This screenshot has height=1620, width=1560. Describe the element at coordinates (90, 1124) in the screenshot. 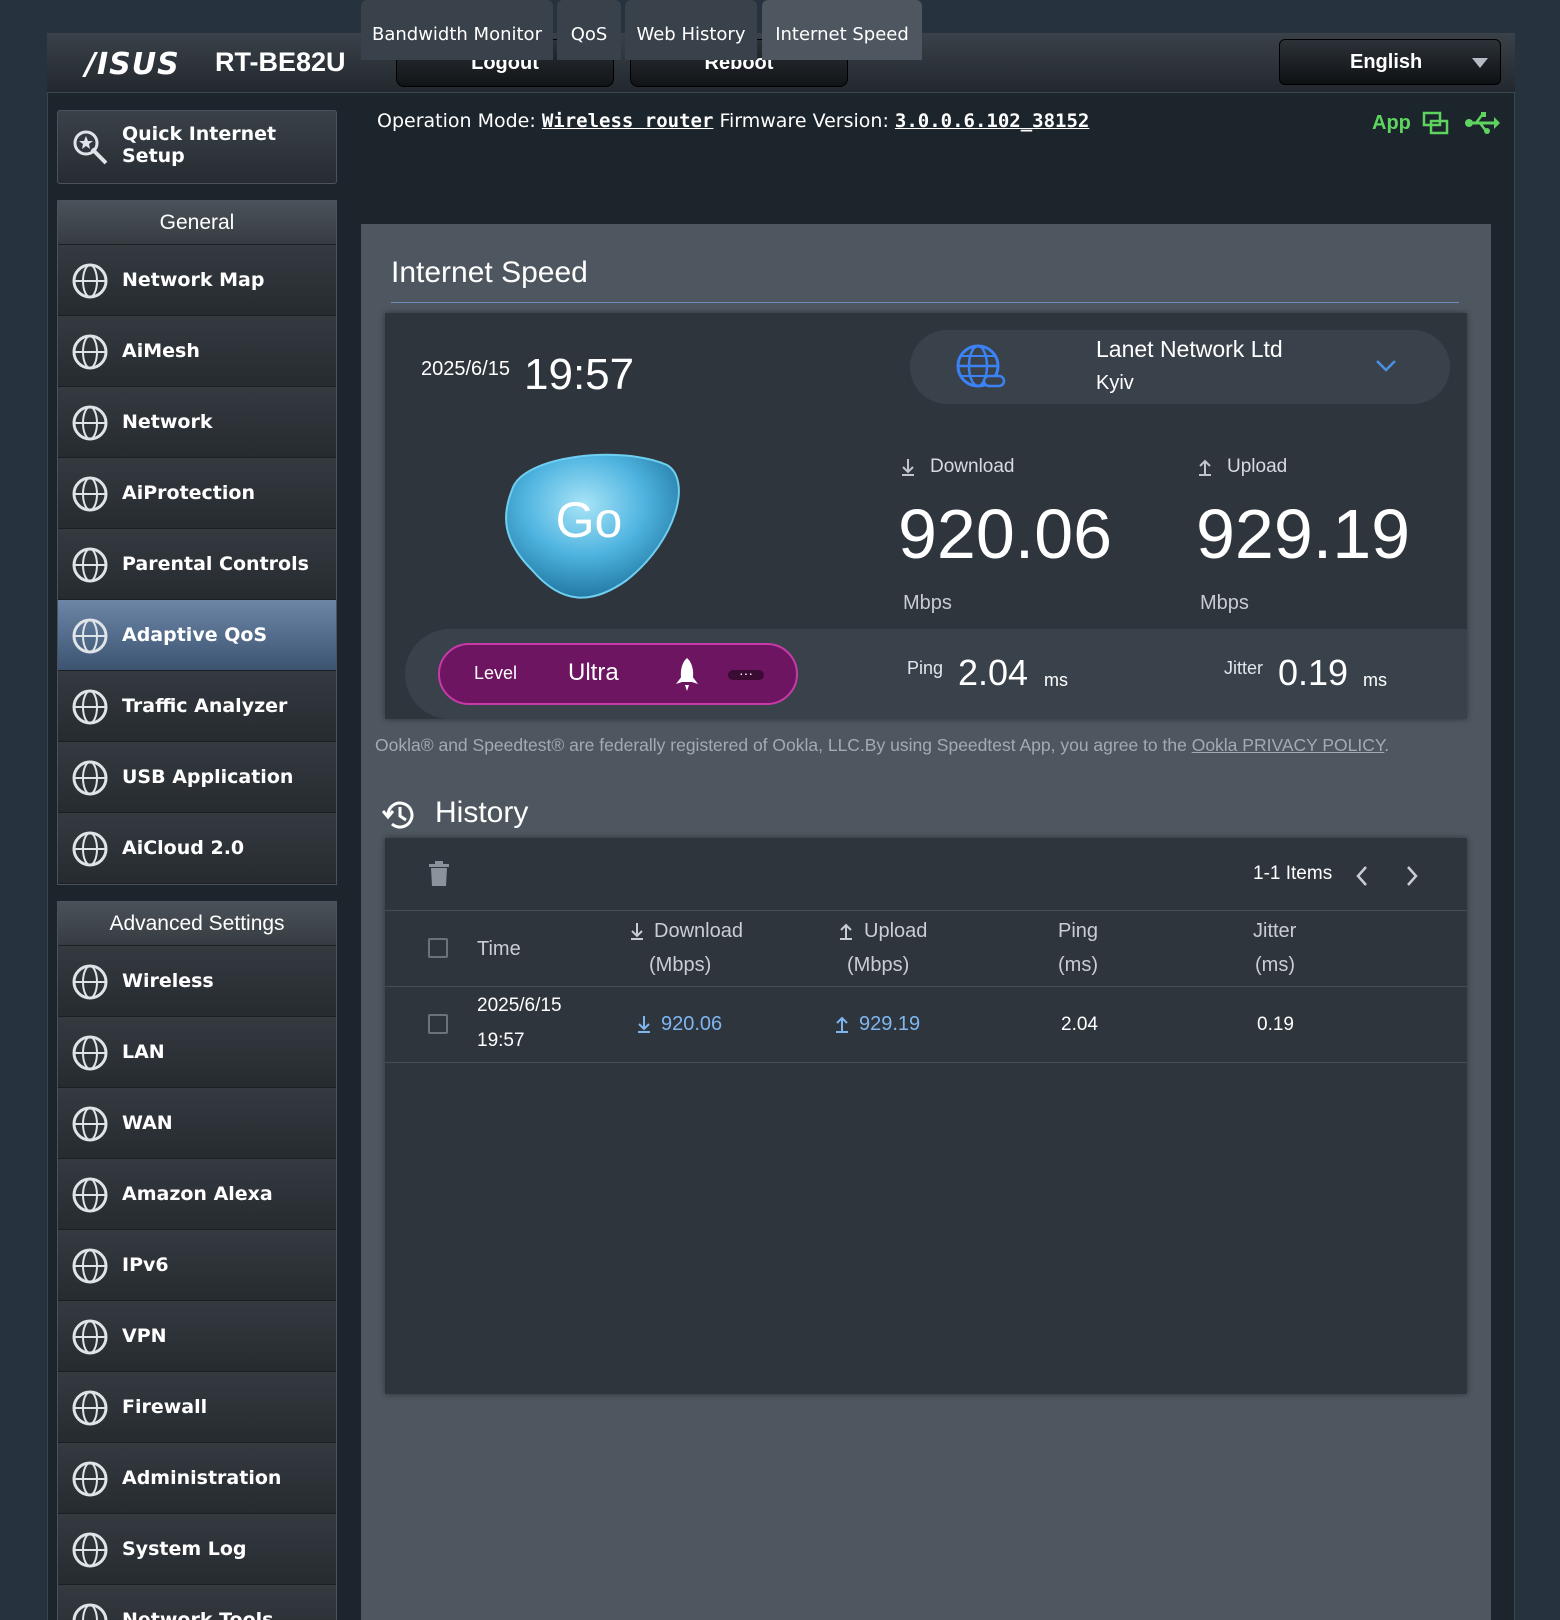

I see `wan-icon` at that location.